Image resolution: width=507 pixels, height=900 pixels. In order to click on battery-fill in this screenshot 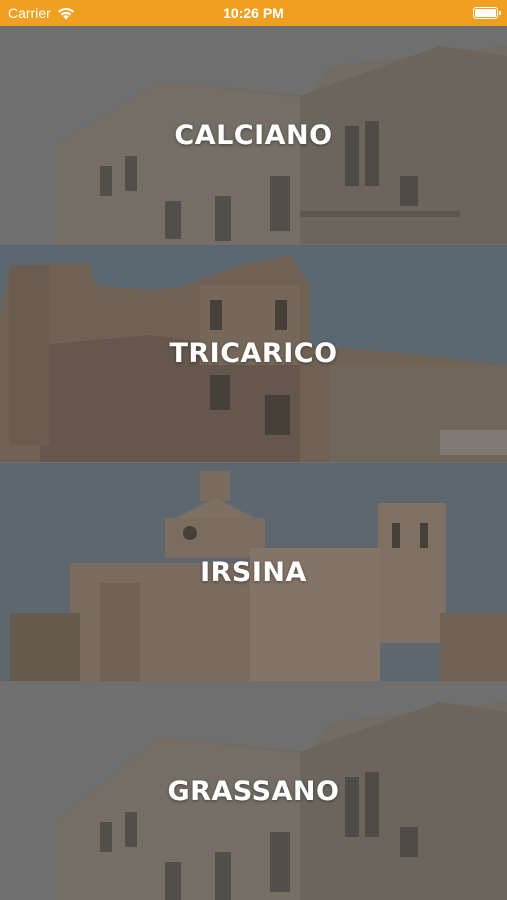, I will do `click(485, 13)`.